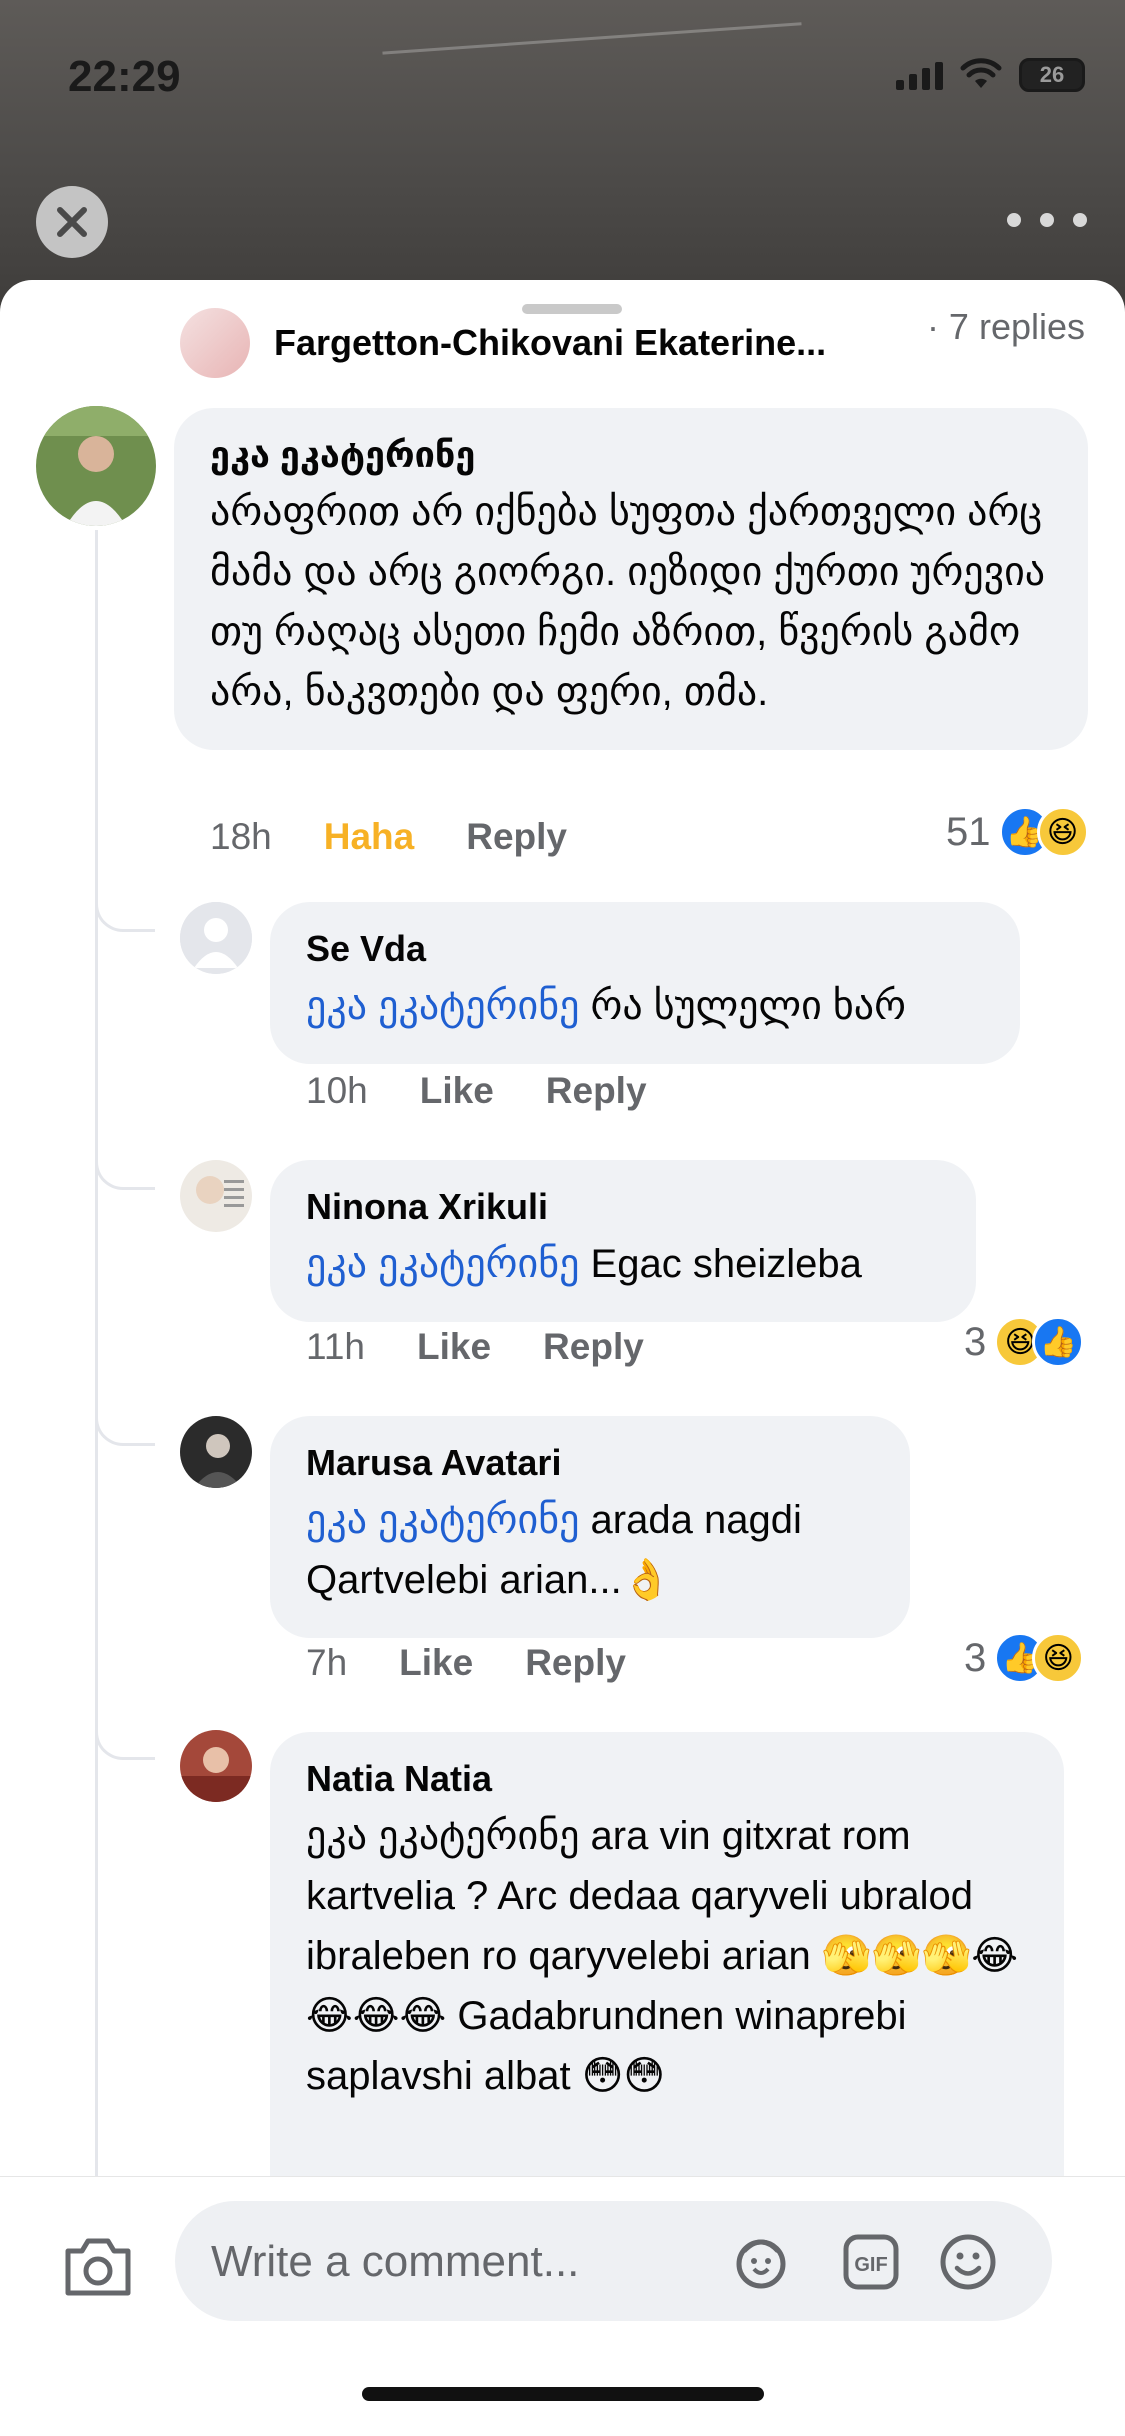 Image resolution: width=1125 pixels, height=2436 pixels. Describe the element at coordinates (919, 75) in the screenshot. I see `signal-icon` at that location.